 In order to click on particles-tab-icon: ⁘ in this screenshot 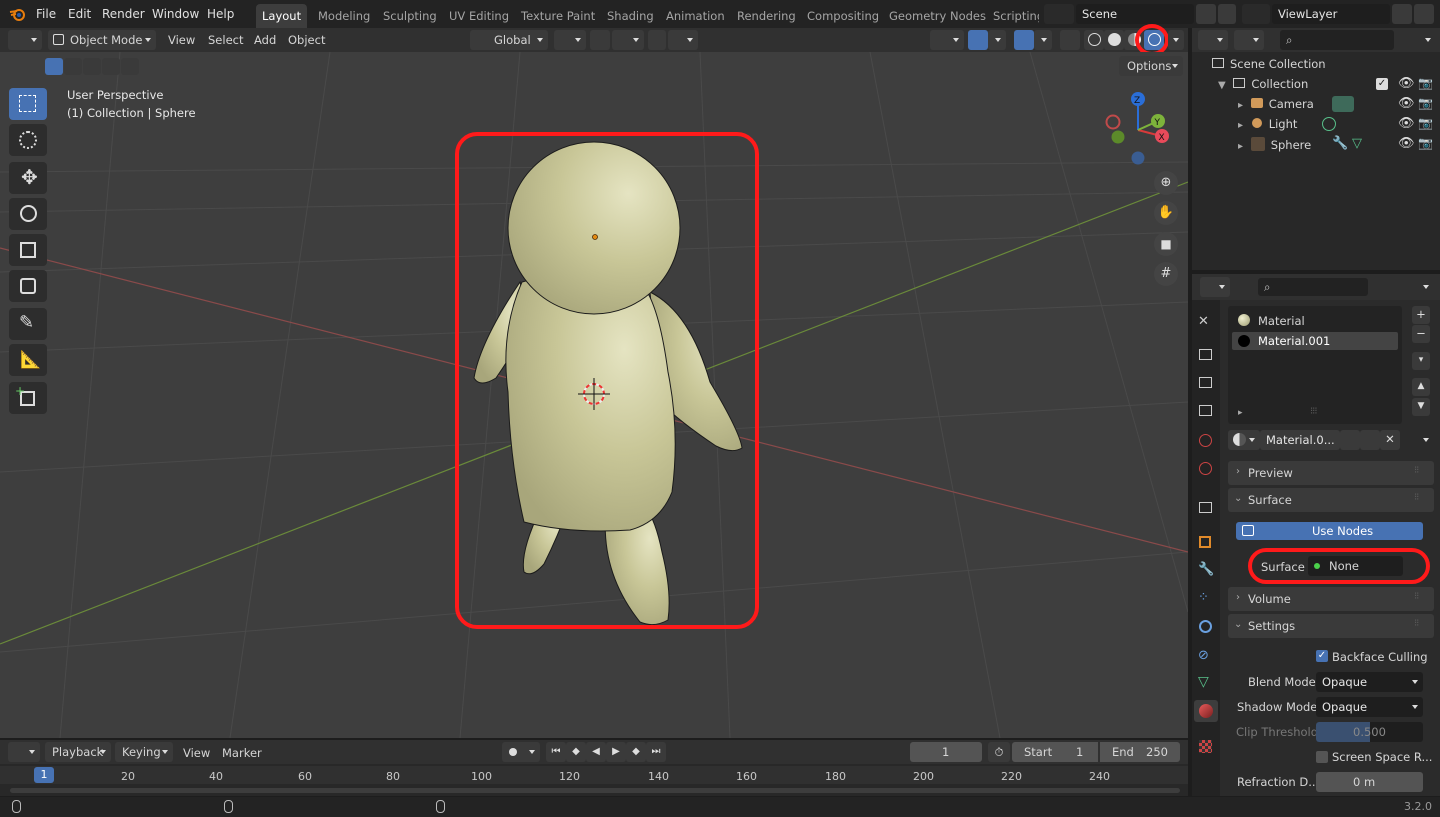, I will do `click(1203, 597)`.